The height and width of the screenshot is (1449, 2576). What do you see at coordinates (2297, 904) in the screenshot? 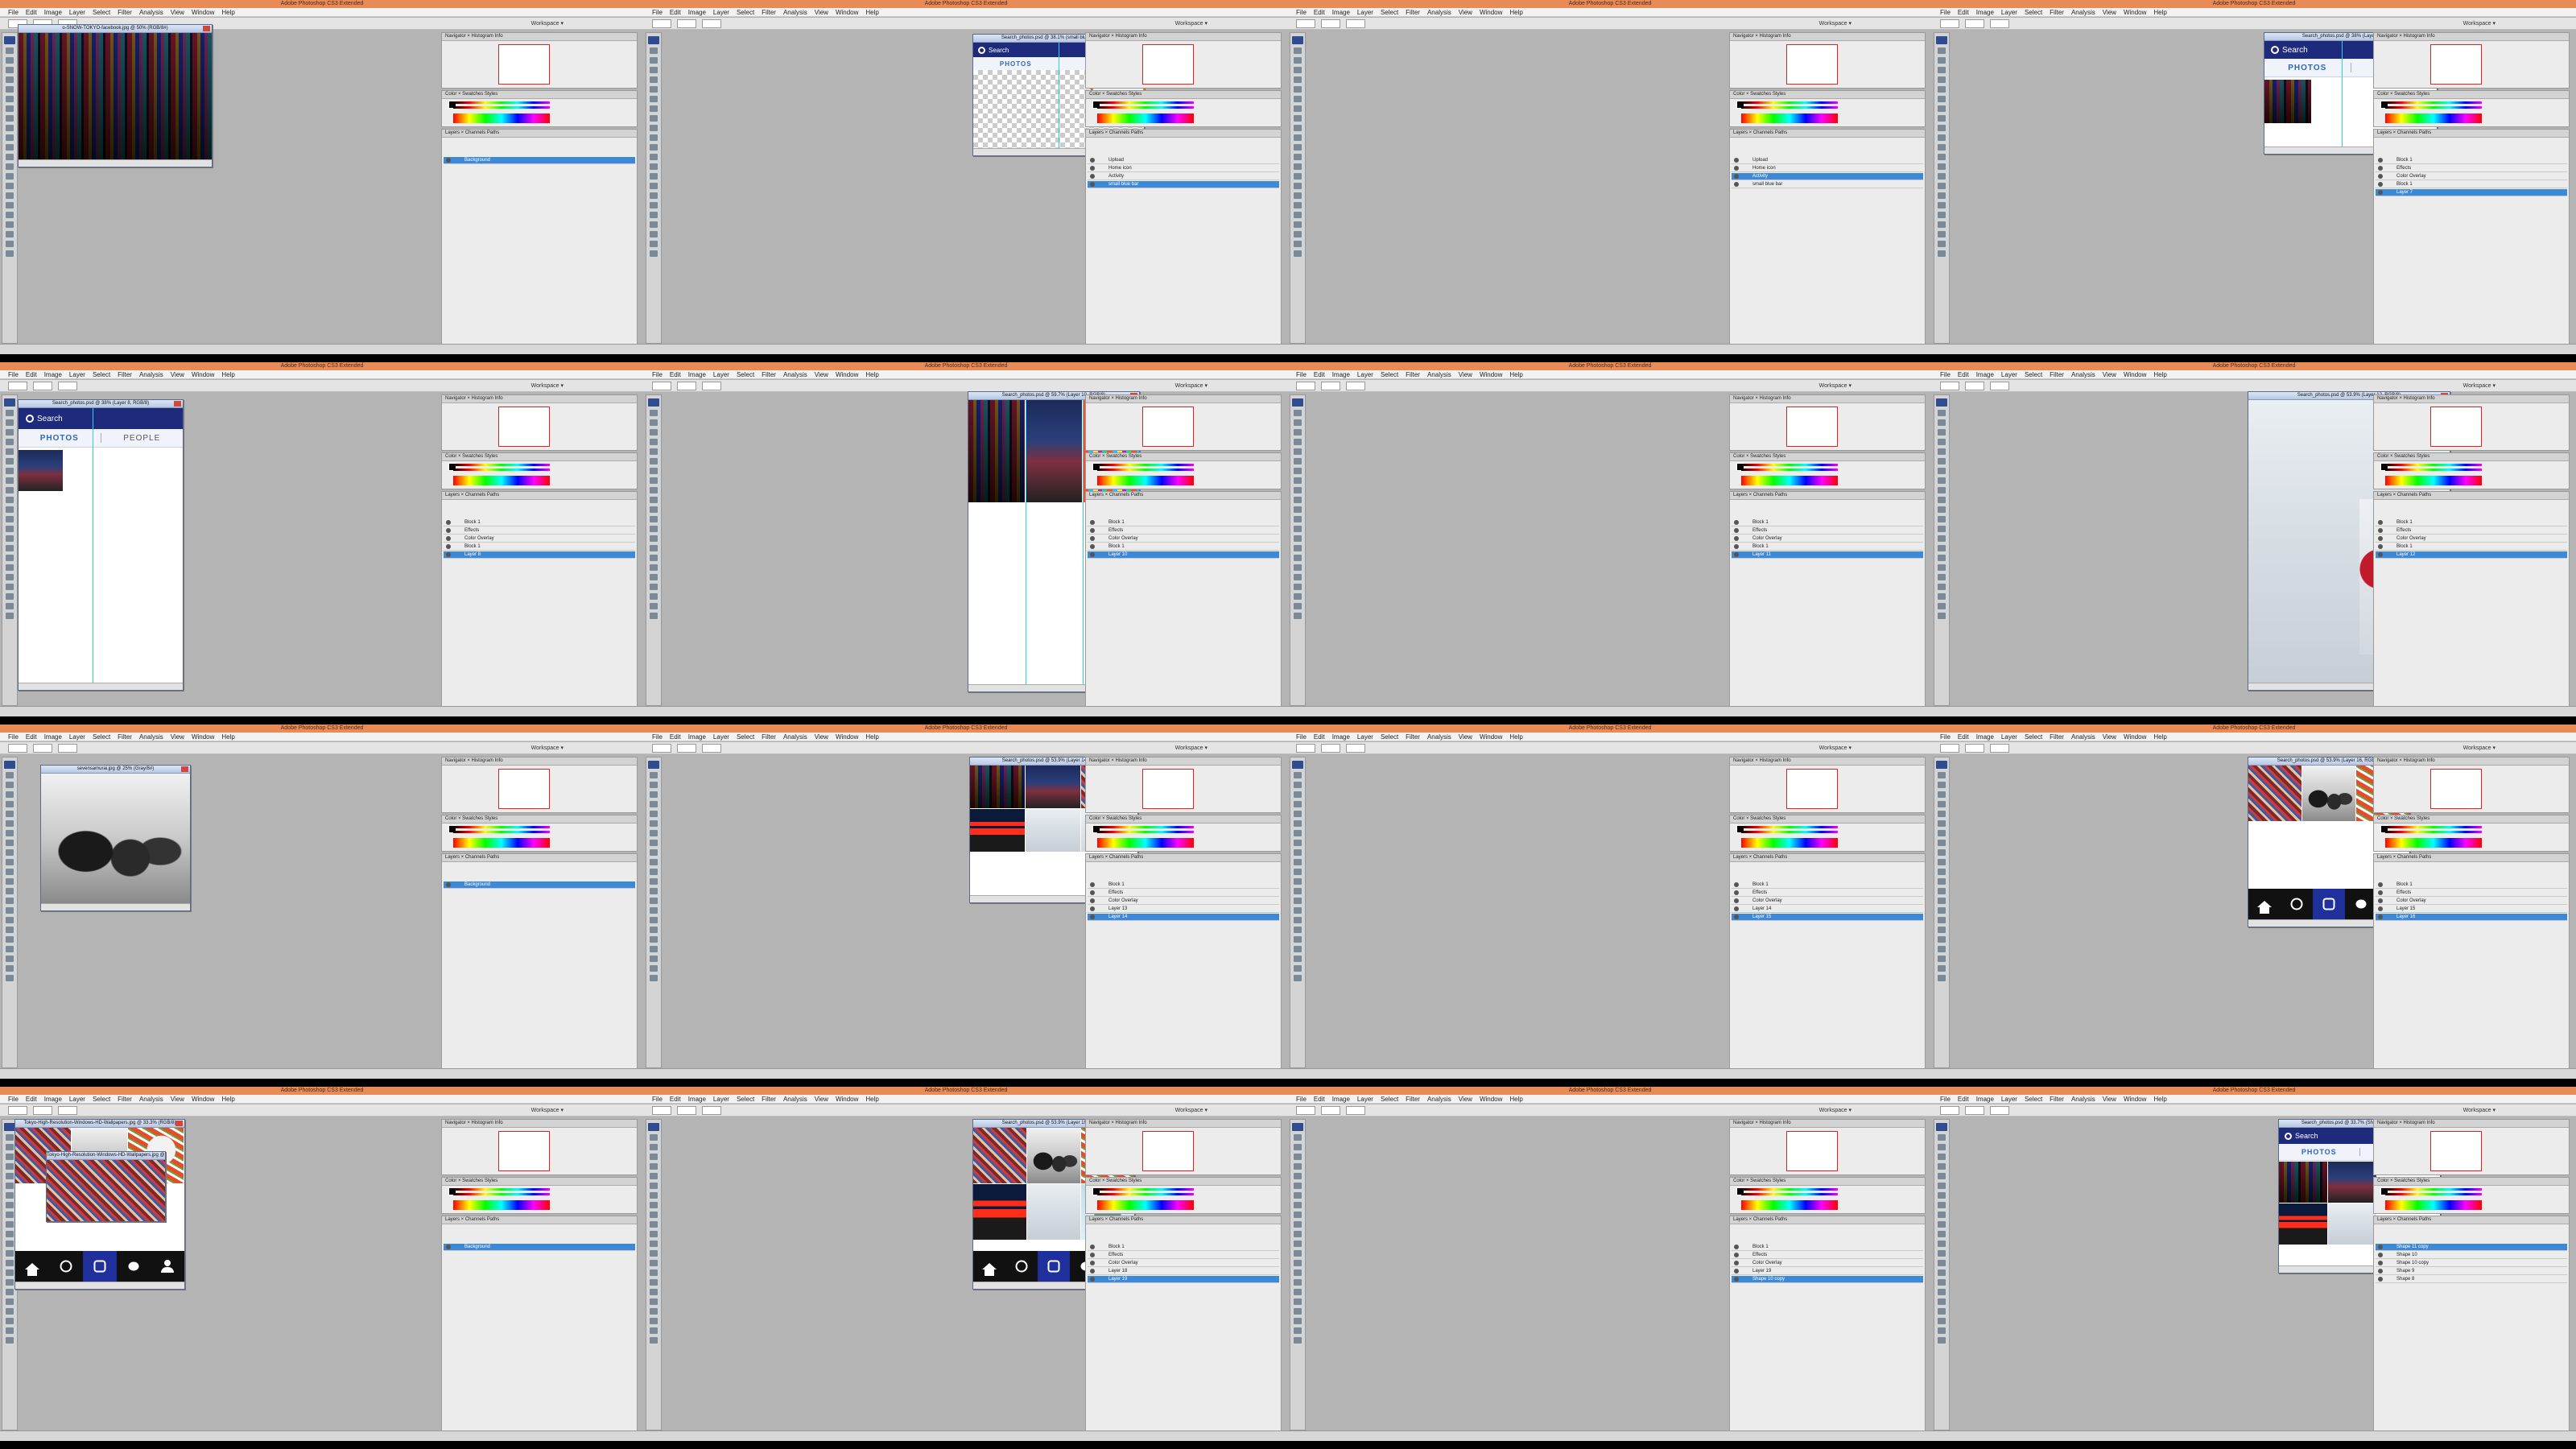
I see `nav-item-search` at bounding box center [2297, 904].